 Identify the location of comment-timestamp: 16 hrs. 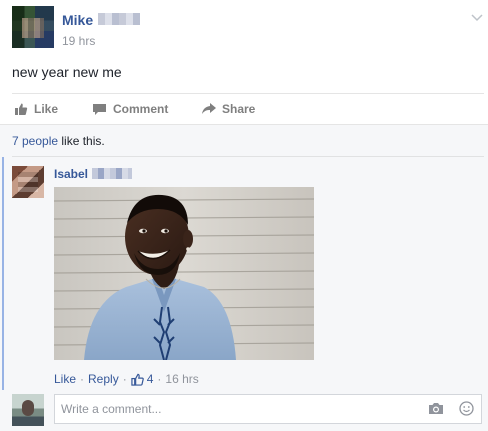
(181, 379).